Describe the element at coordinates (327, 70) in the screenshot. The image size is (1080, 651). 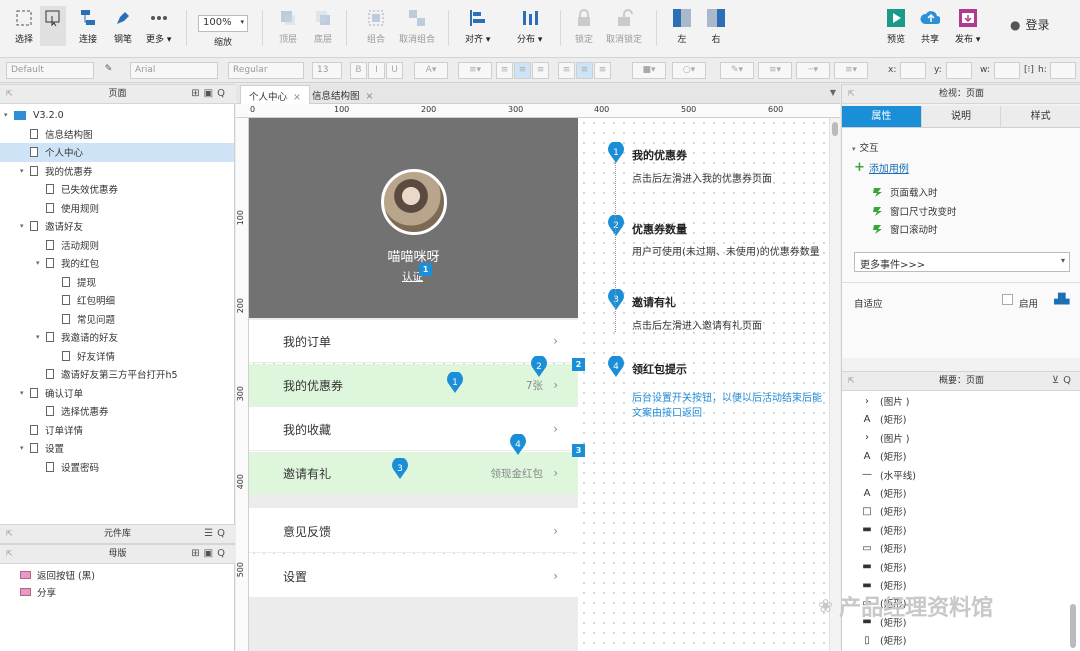
I see `font-size-select: 13` at that location.